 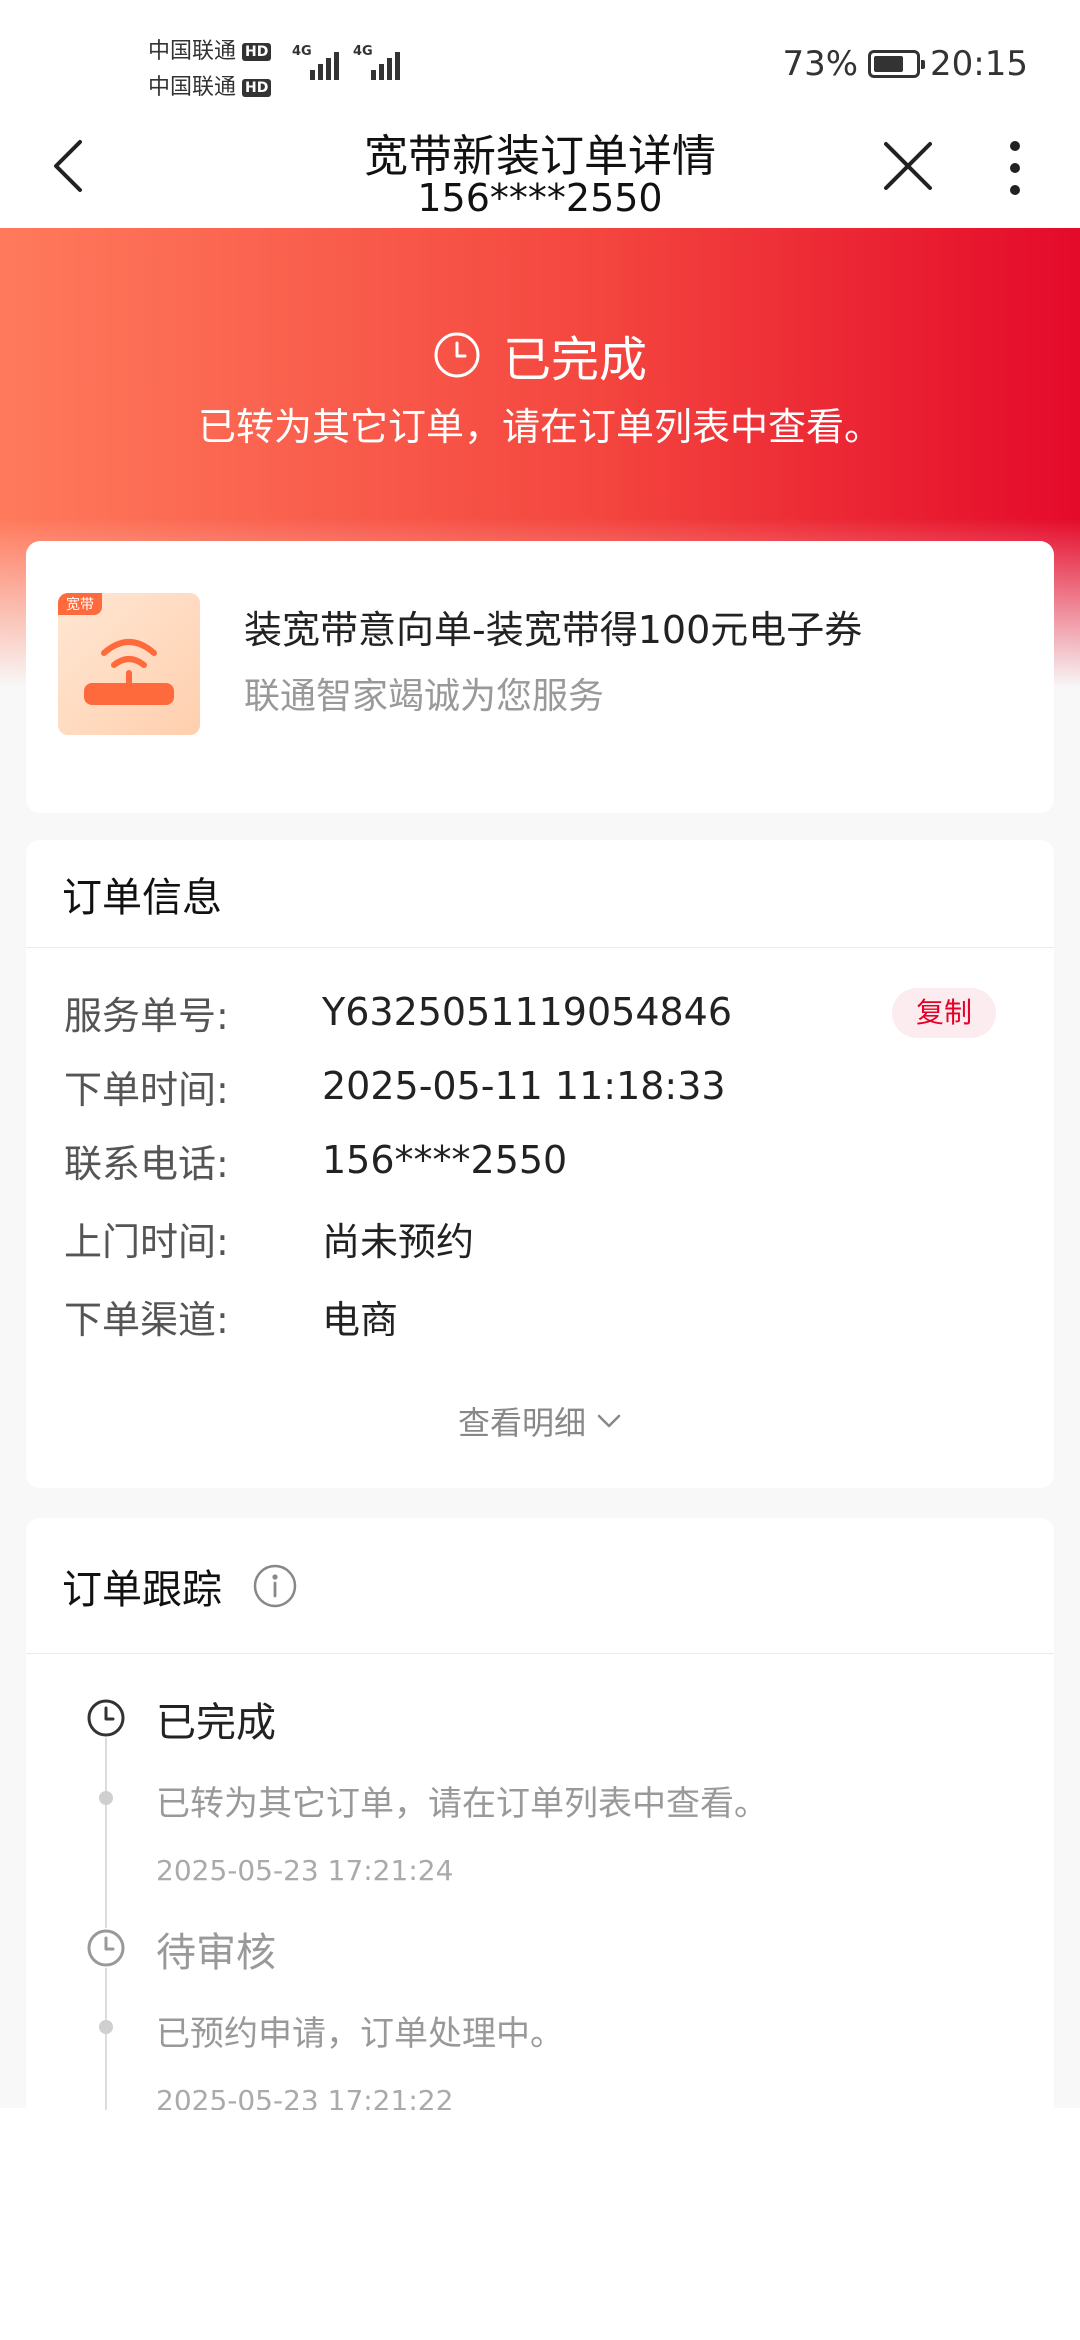 I want to click on info-row-service-id: 服务单号: Y6325051119054846 复制, so click(x=541, y=1012).